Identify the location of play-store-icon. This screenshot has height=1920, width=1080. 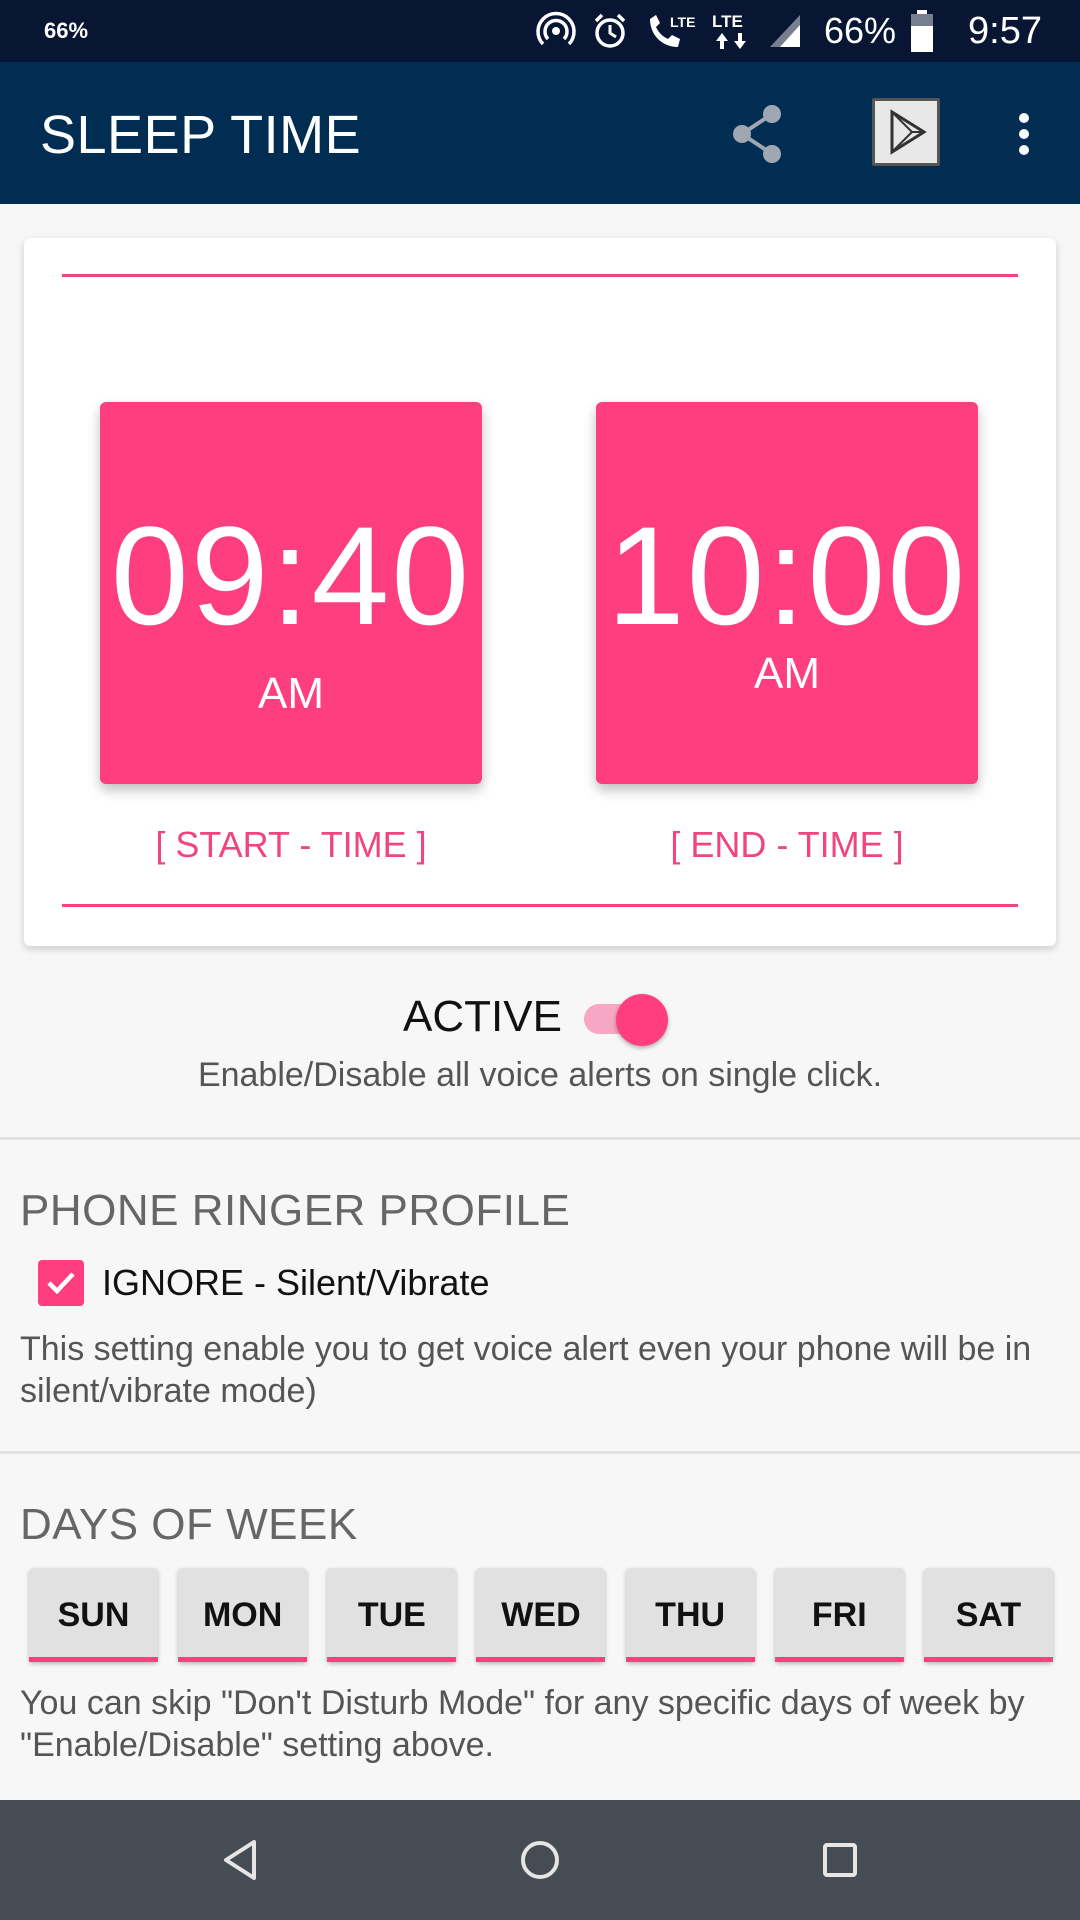
(906, 132).